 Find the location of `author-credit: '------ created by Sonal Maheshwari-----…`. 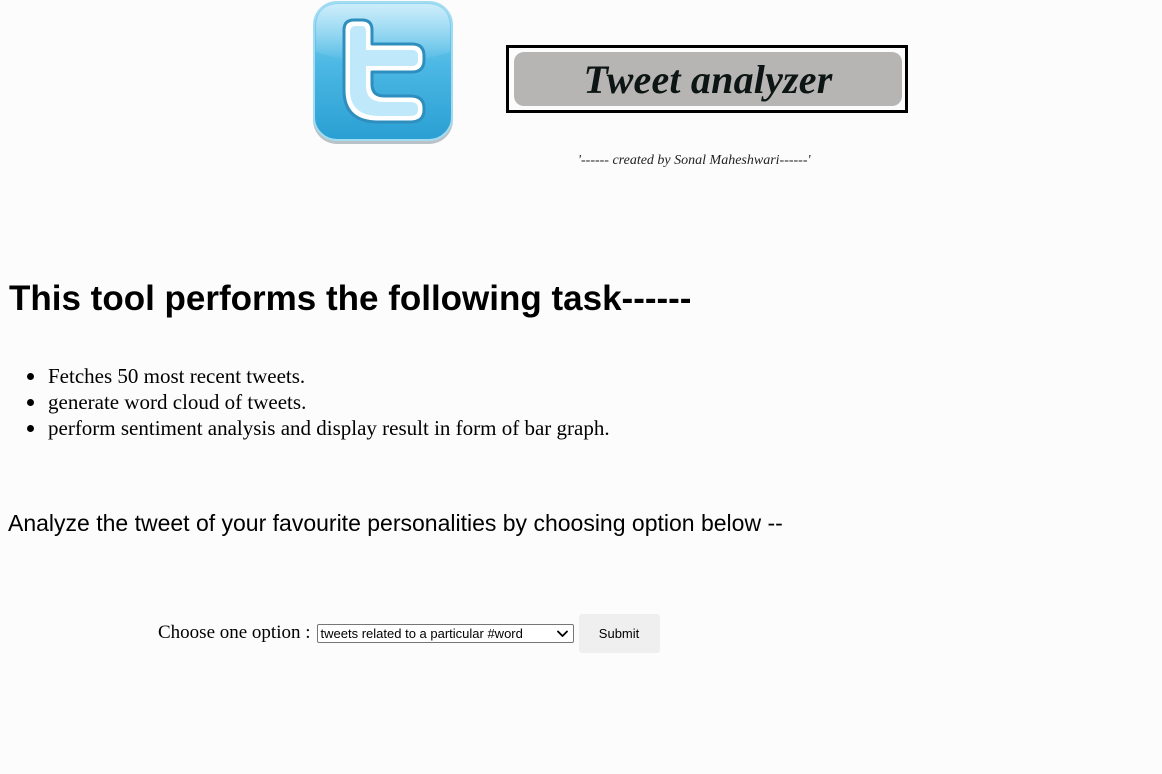

author-credit: '------ created by Sonal Maheshwari-----… is located at coordinates (694, 160).